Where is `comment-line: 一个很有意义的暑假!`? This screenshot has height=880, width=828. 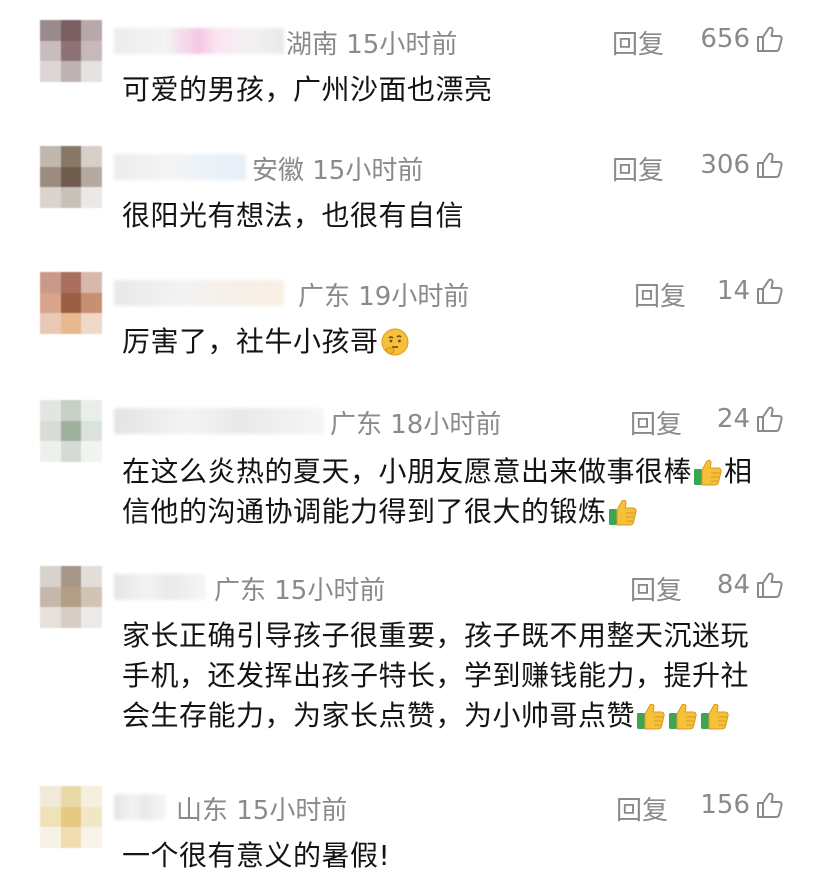
comment-line: 一个很有意义的暑假! is located at coordinates (256, 855).